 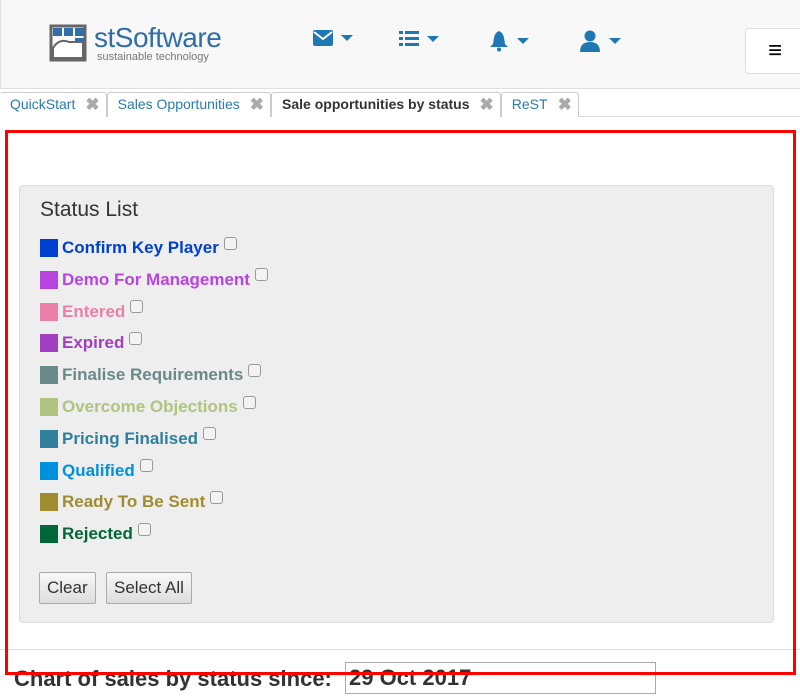 I want to click on tab-label: Sale opportunities by status, so click(x=376, y=104).